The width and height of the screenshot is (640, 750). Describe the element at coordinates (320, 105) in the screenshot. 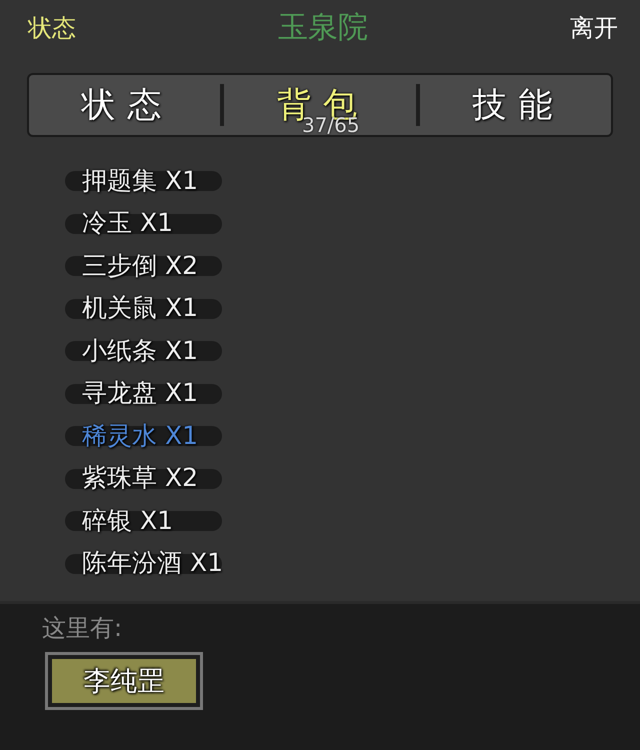

I see `tab: 背包 37/65` at that location.